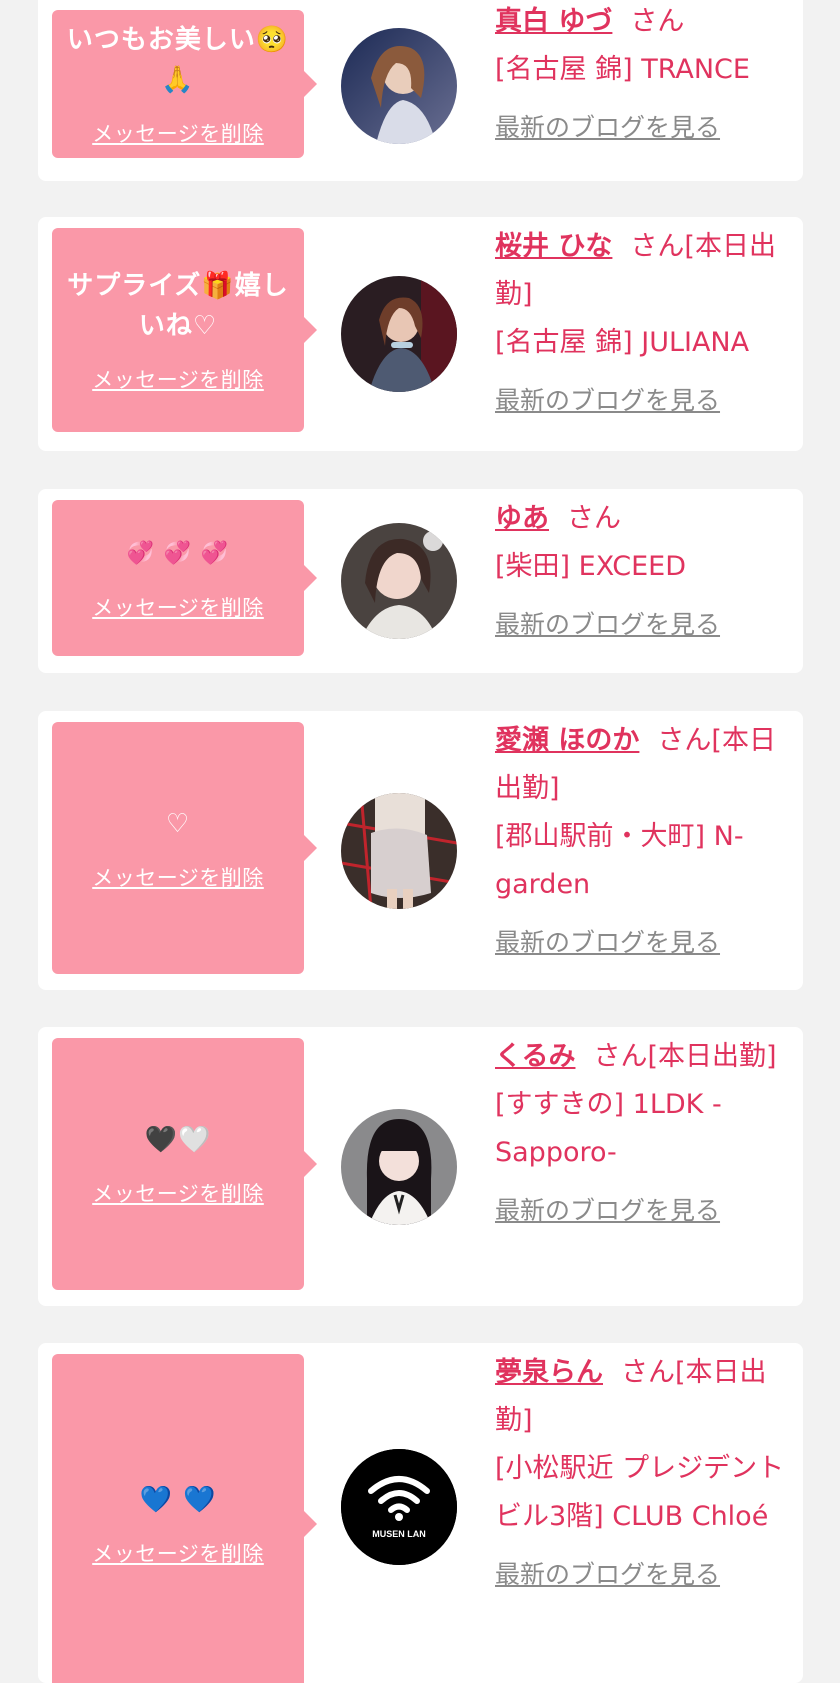 Image resolution: width=840 pixels, height=1683 pixels. I want to click on message-text: 💞 💞 💞, so click(178, 553).